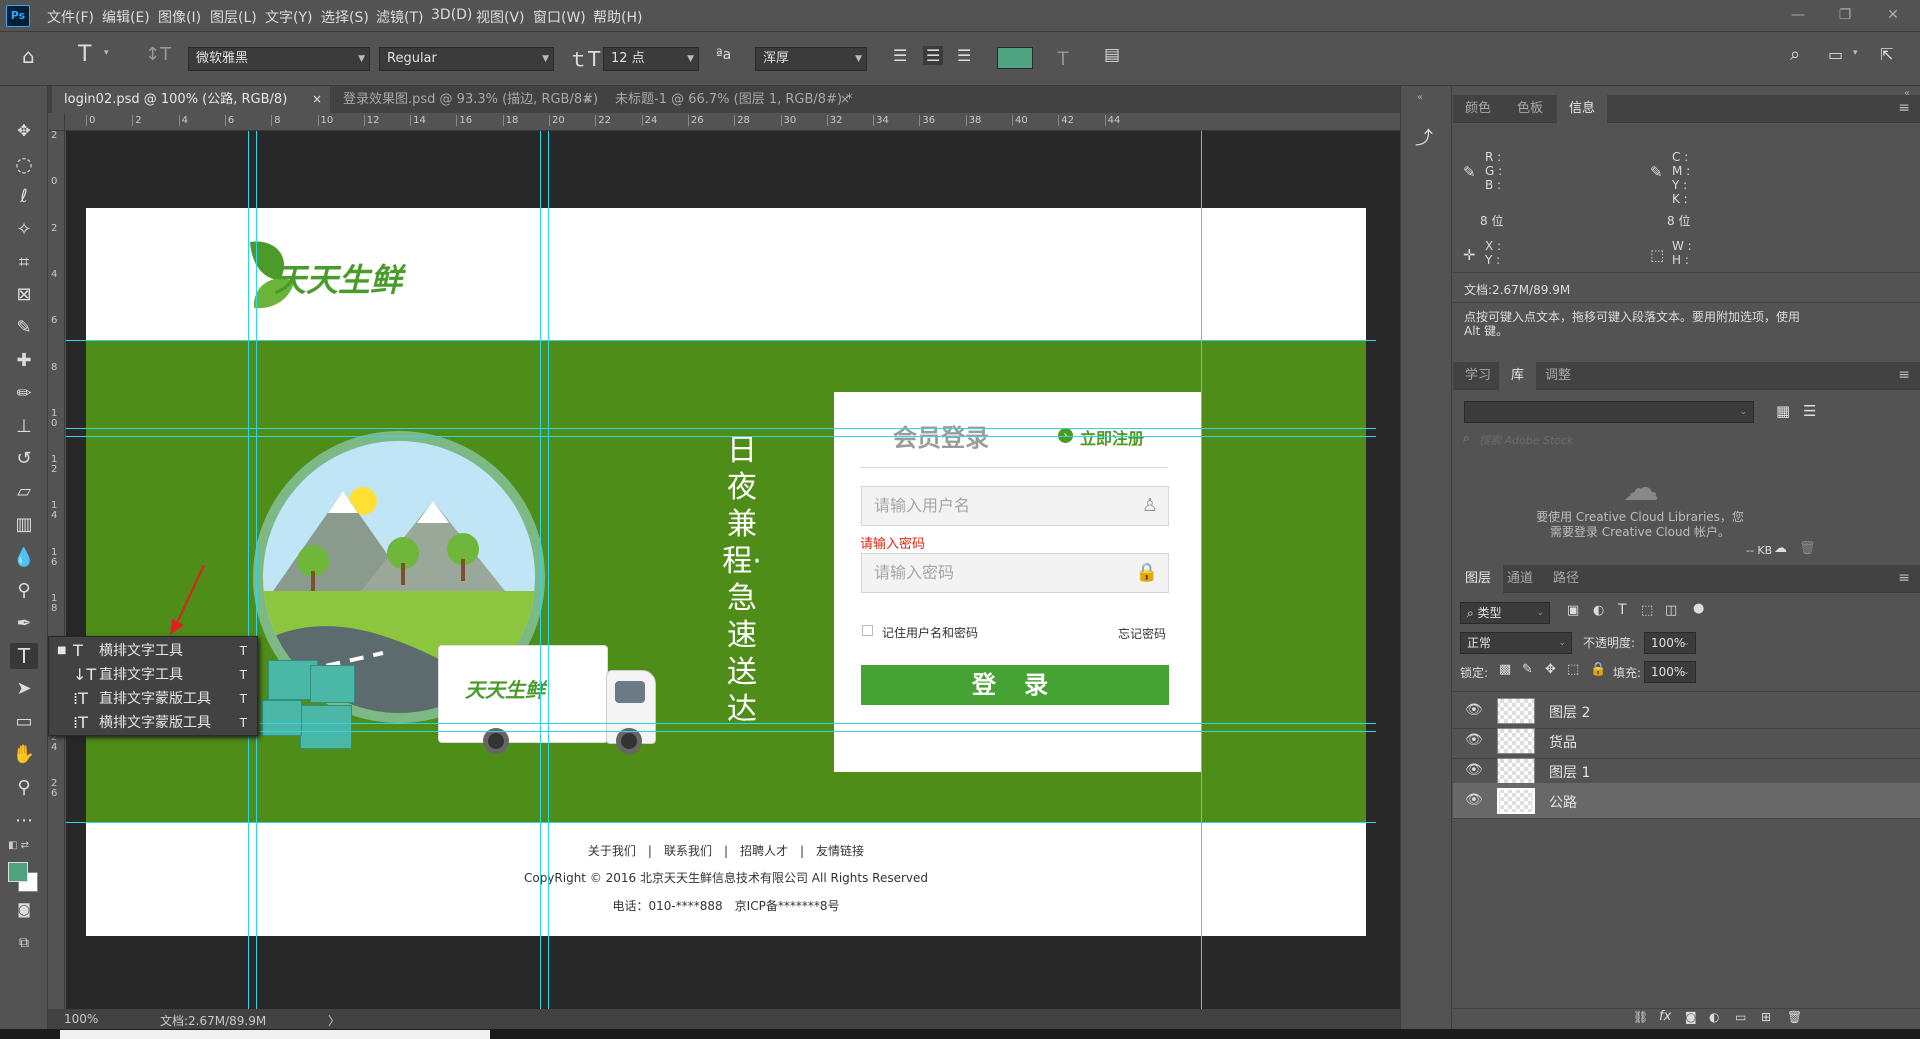 Image resolution: width=1920 pixels, height=1039 pixels. I want to click on vertical-type-tool: ↓T 直排文字工具 T, so click(153, 675).